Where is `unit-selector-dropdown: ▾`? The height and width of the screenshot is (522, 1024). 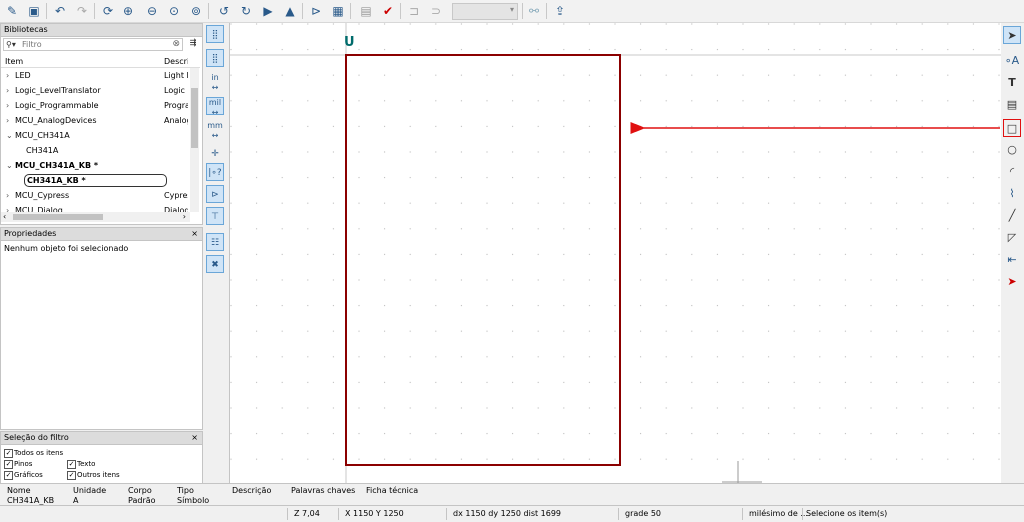
unit-selector-dropdown: ▾ is located at coordinates (485, 11).